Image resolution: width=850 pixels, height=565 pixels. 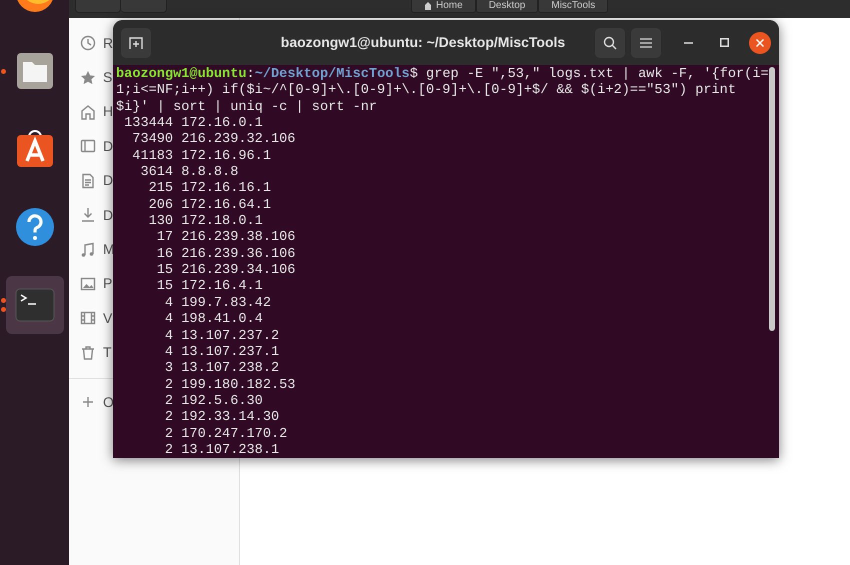 What do you see at coordinates (222, 320) in the screenshot?
I see `ip-address-text: 198.41.0.4` at bounding box center [222, 320].